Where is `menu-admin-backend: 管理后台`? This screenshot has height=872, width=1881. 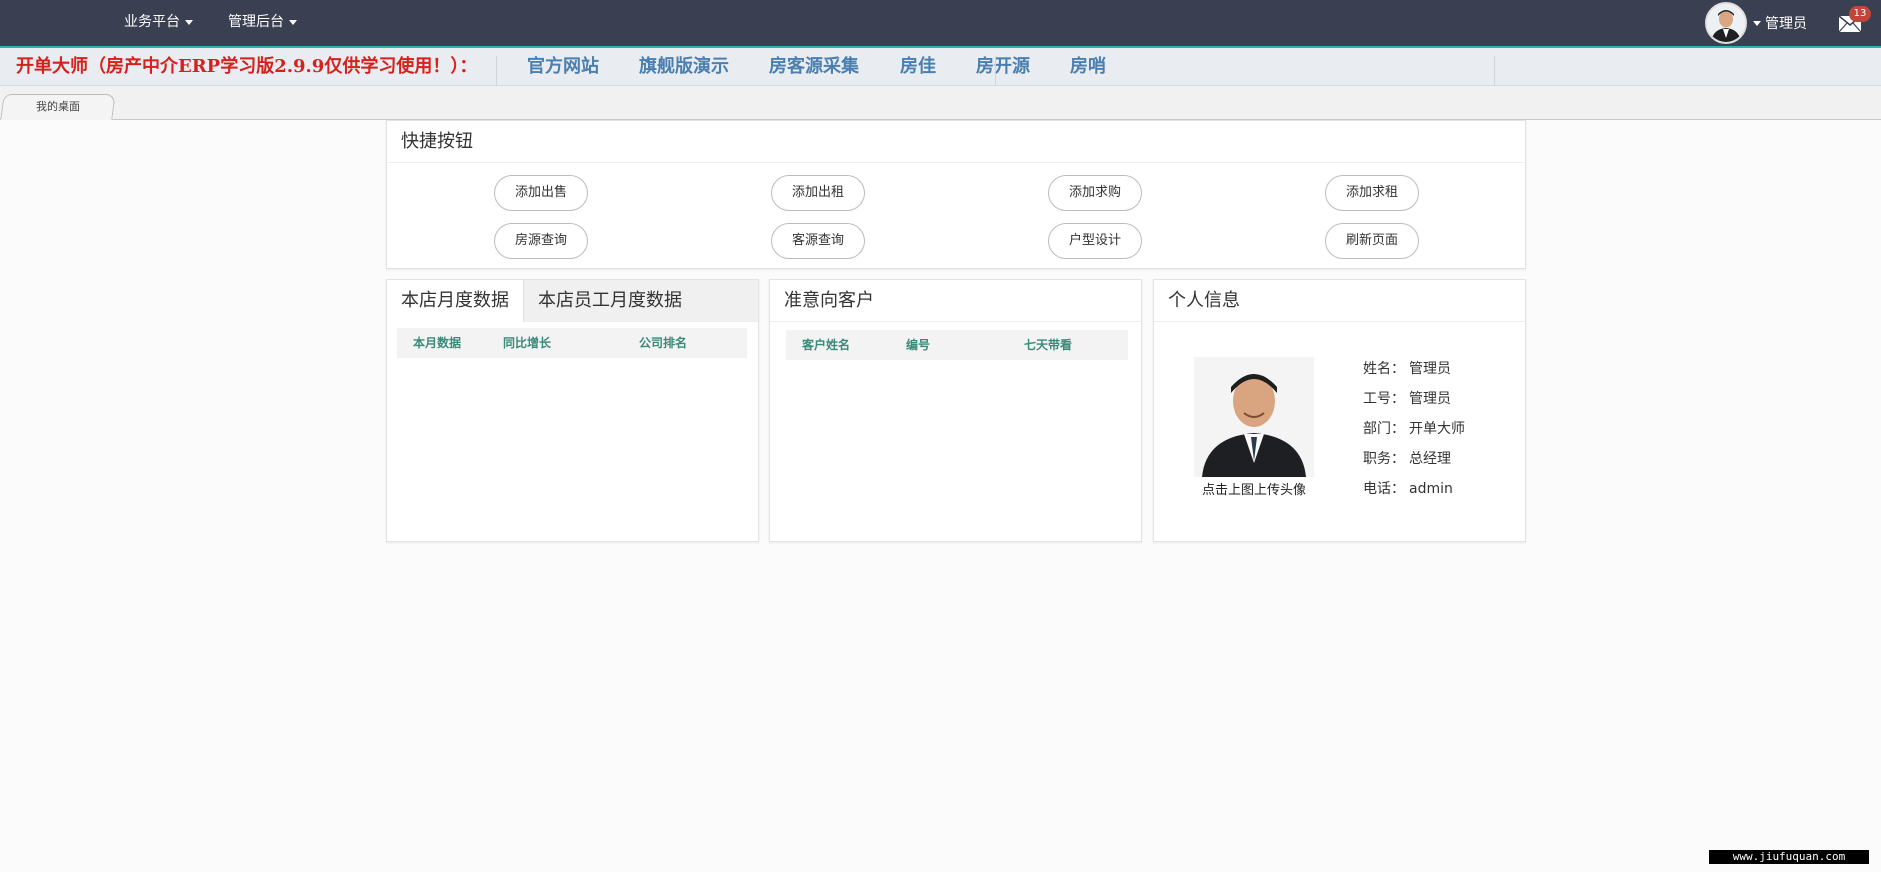
menu-admin-backend: 管理后台 is located at coordinates (262, 23).